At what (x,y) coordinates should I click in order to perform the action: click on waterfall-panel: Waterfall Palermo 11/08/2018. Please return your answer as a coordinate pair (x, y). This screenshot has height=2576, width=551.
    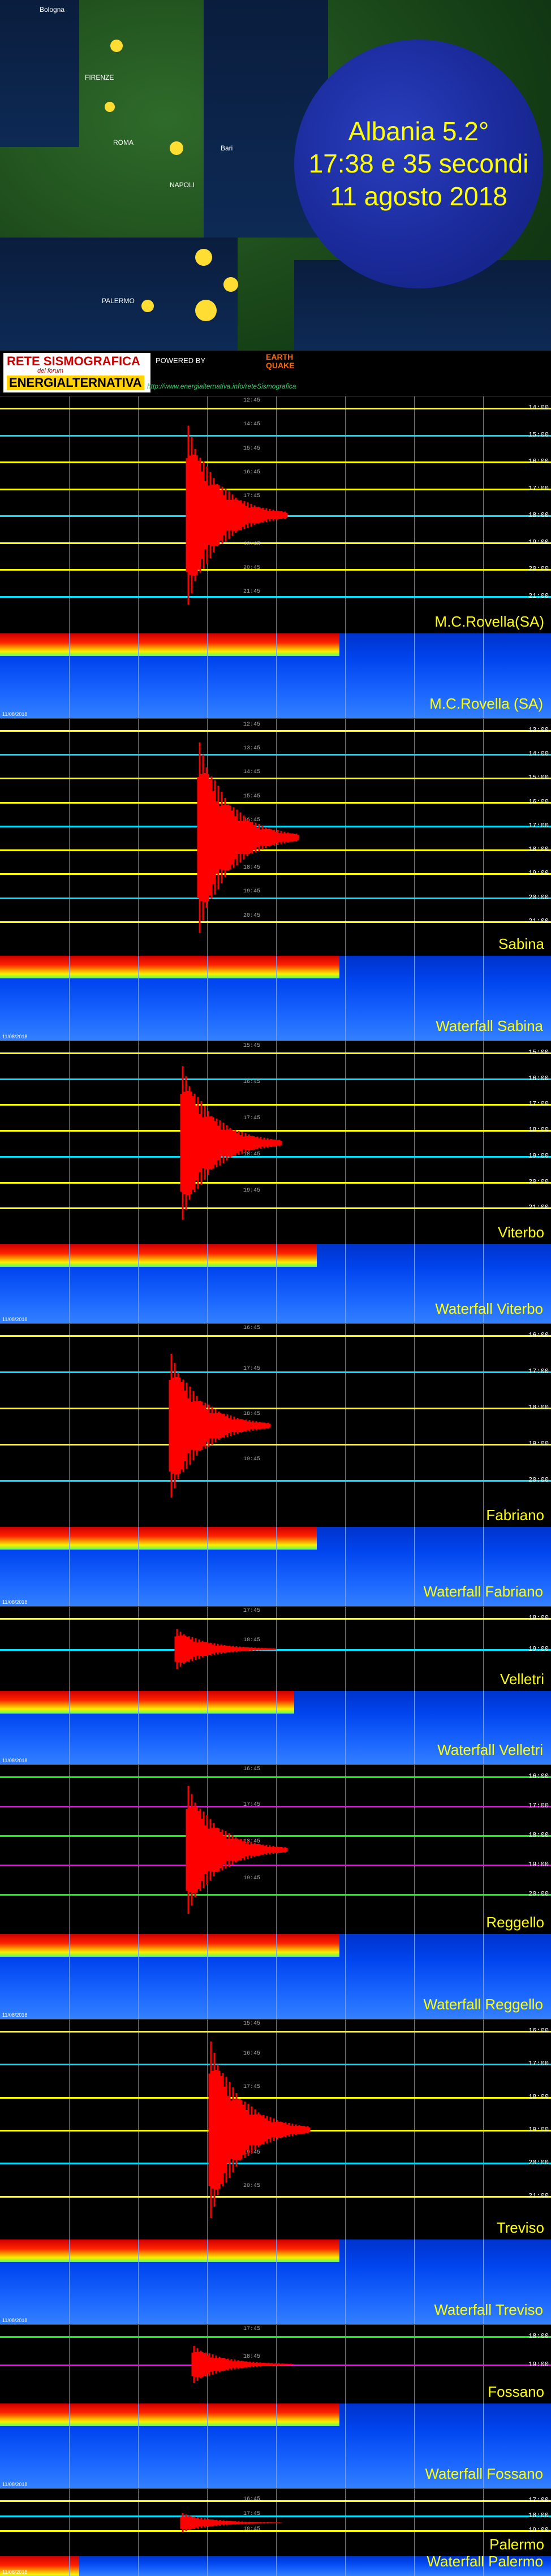
    Looking at the image, I should click on (275, 2566).